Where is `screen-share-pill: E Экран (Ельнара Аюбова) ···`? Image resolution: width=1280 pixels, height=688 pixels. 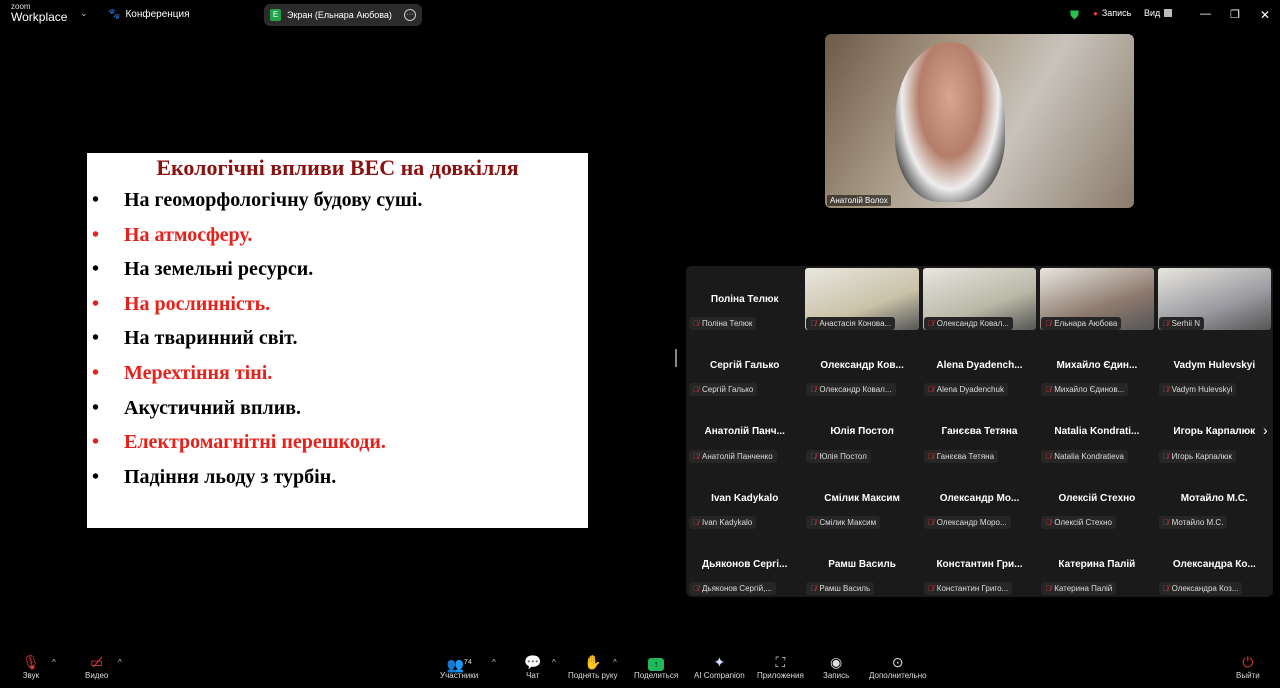
screen-share-pill: E Экран (Ельнара Аюбова) ··· is located at coordinates (343, 15).